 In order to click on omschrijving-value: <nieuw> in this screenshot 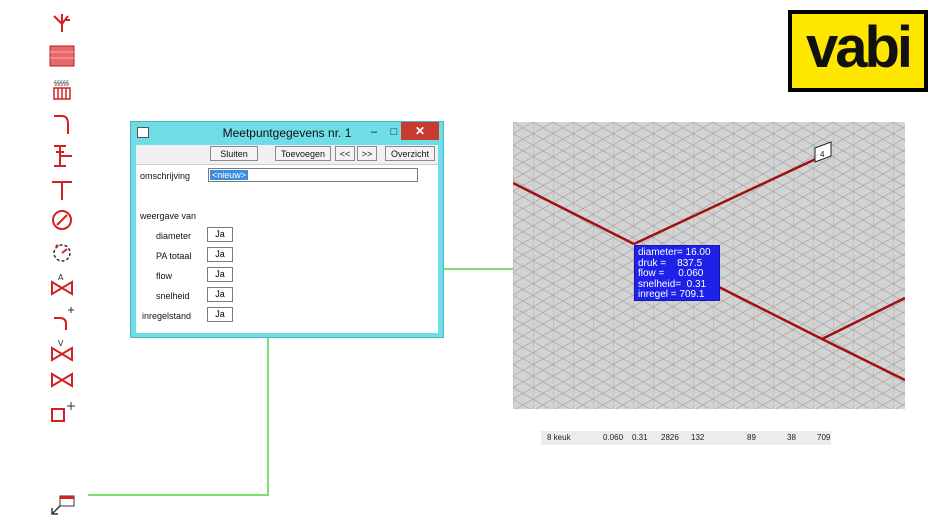, I will do `click(229, 175)`.